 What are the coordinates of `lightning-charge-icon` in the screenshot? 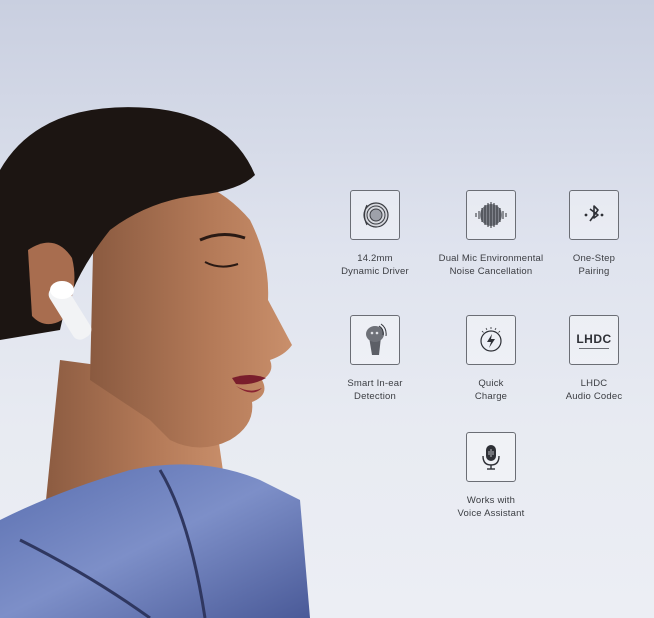 It's located at (491, 340).